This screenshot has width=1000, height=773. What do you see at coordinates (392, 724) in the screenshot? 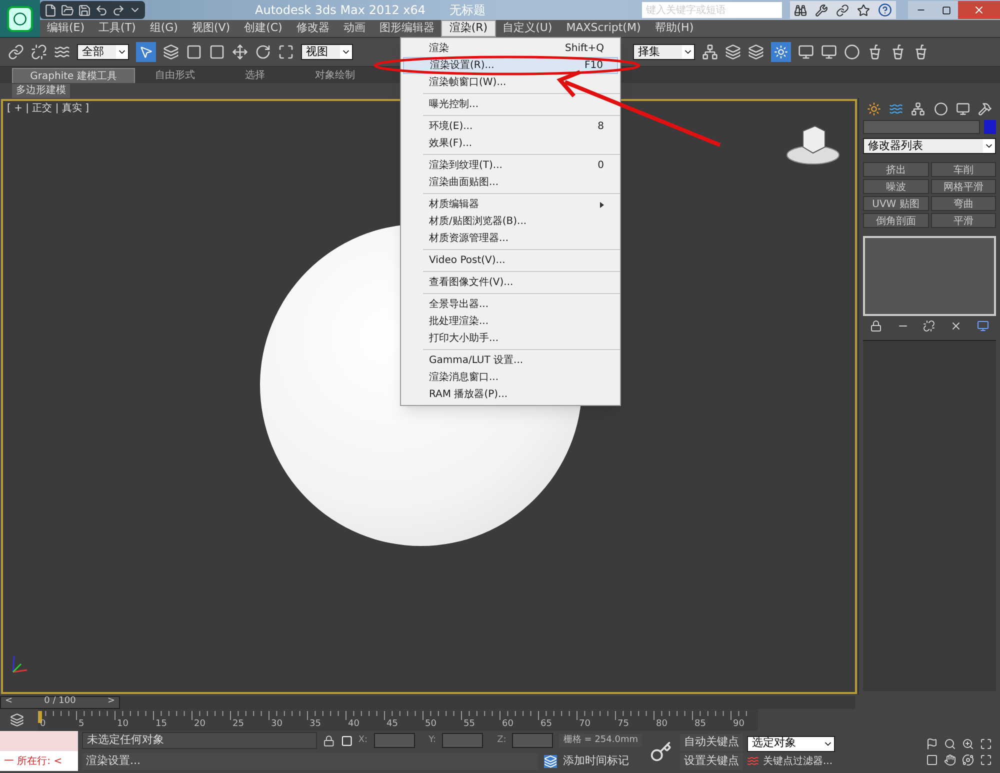
I see `tick-label: 45` at bounding box center [392, 724].